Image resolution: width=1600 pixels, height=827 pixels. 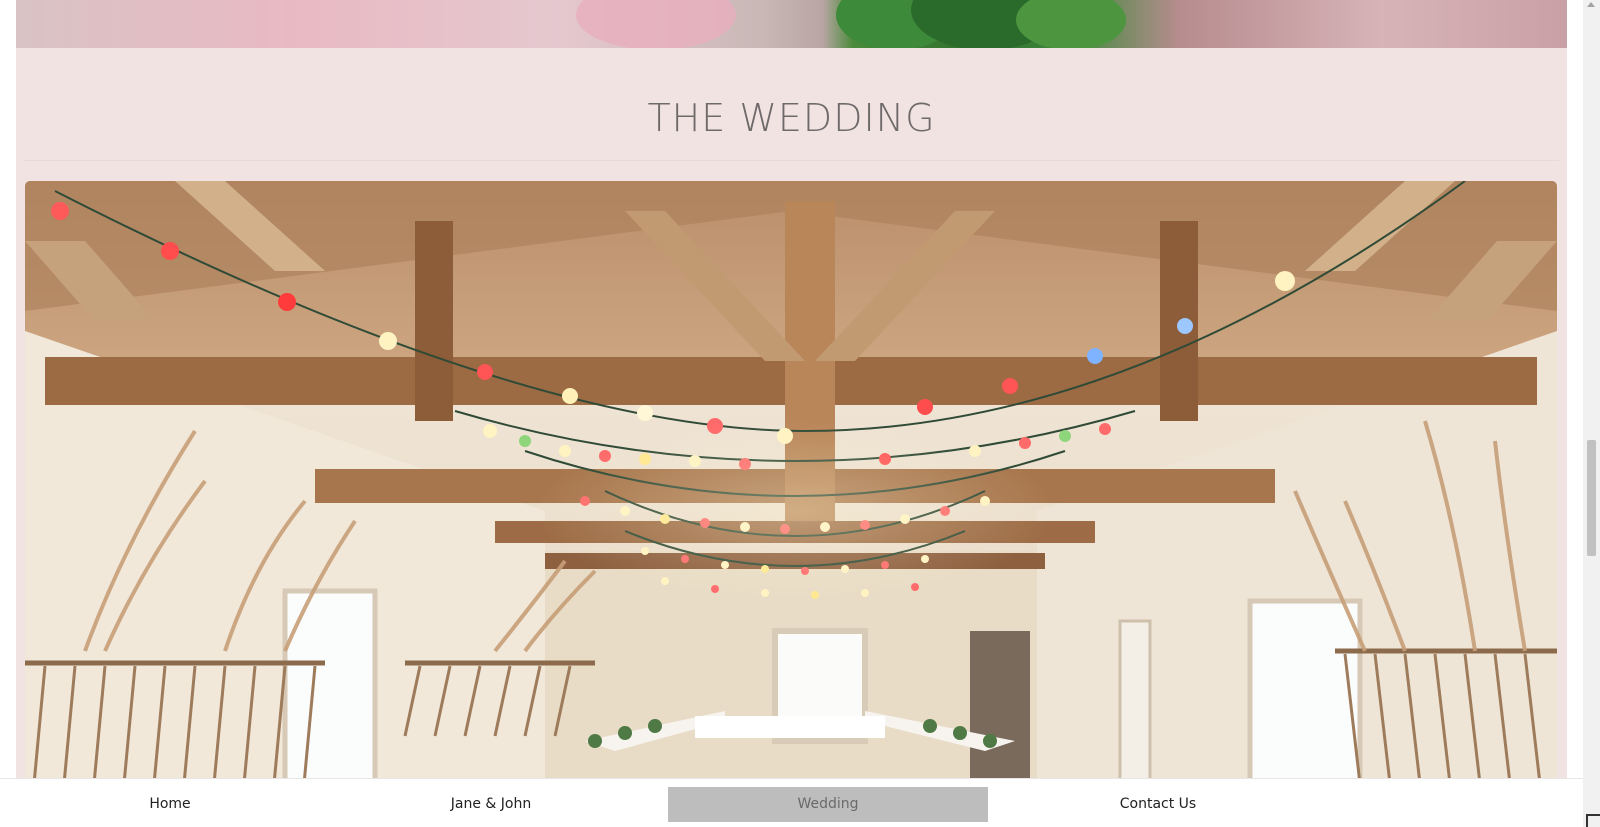 I want to click on scroll-up-arrow-icon, so click(x=1591, y=4).